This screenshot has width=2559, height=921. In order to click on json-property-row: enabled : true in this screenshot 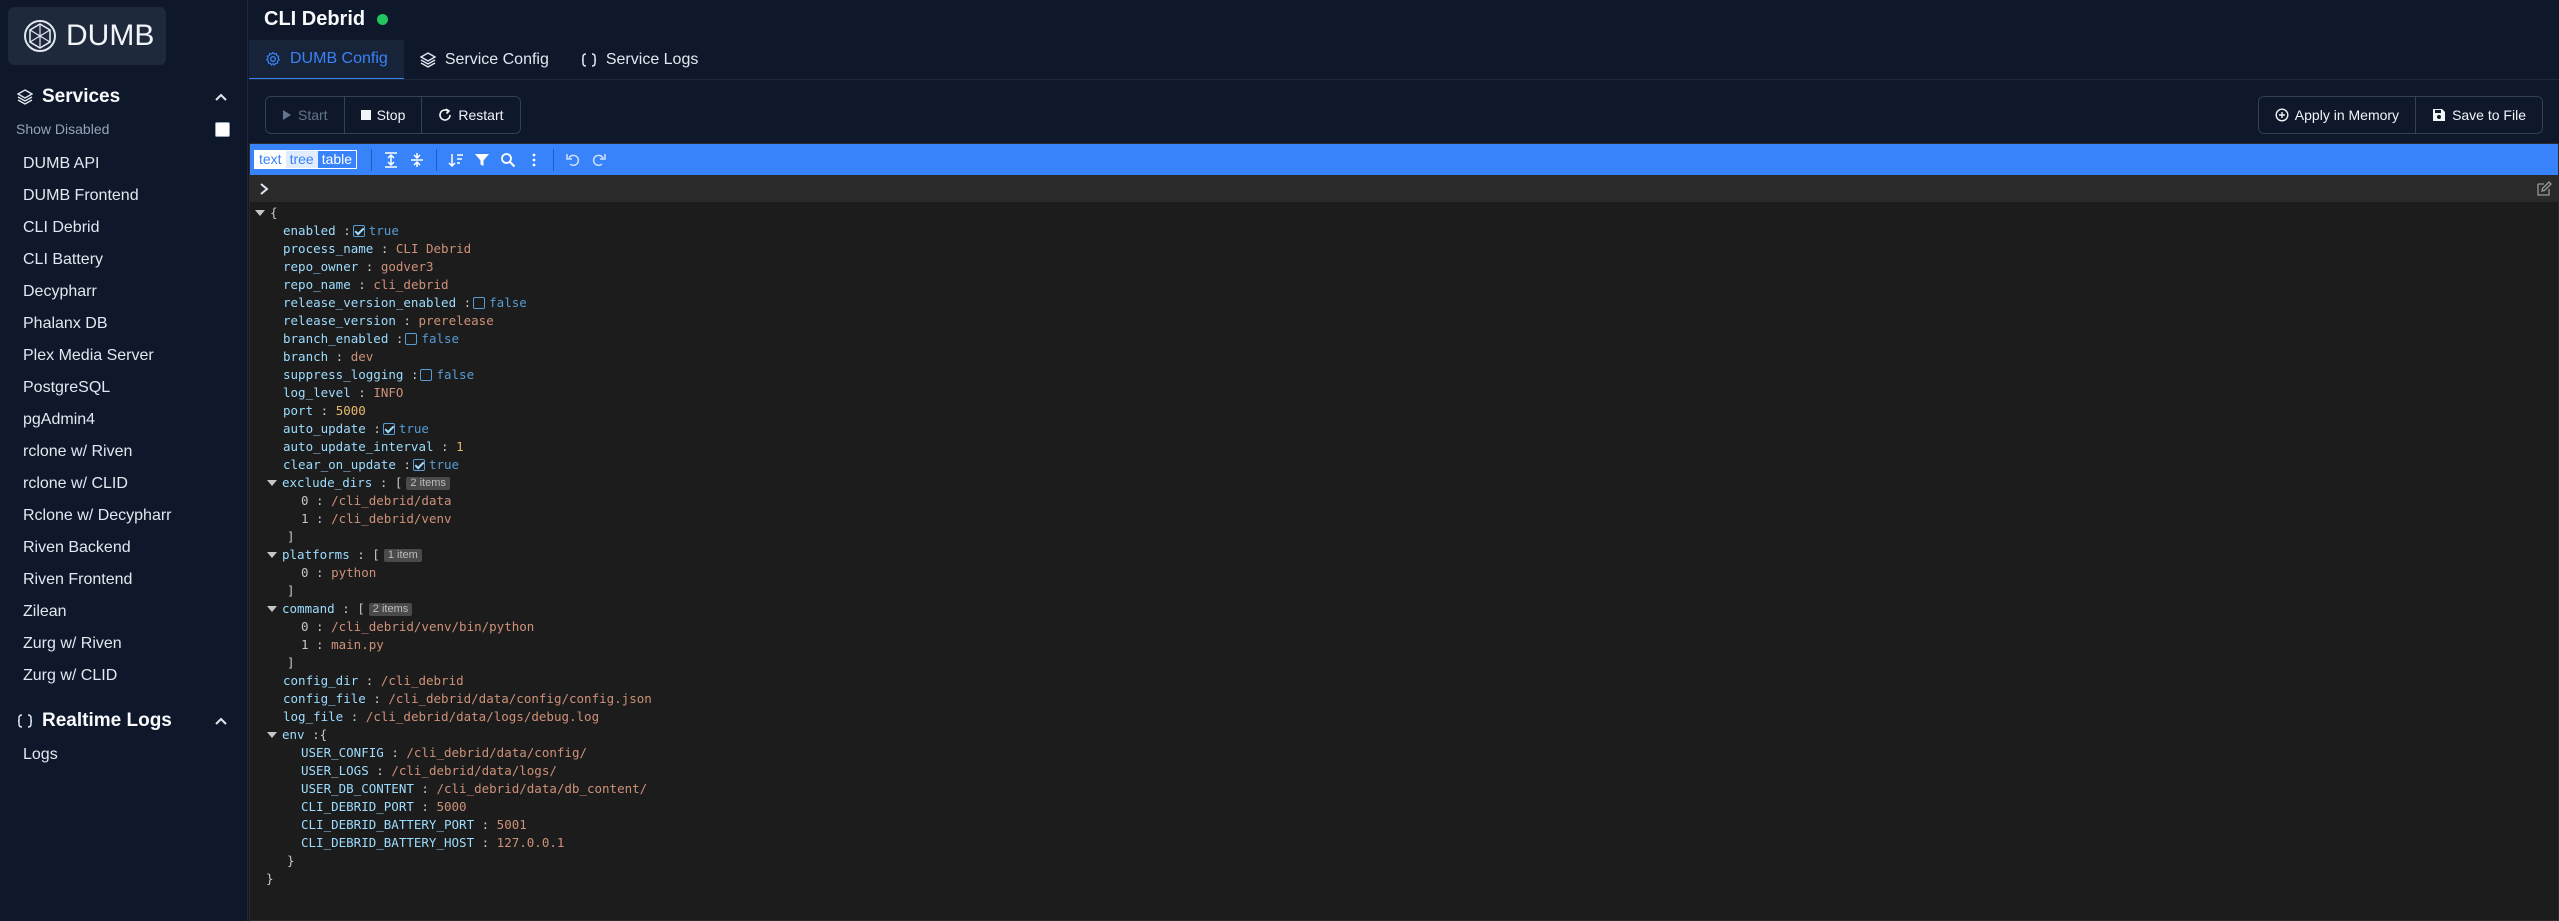, I will do `click(453, 231)`.